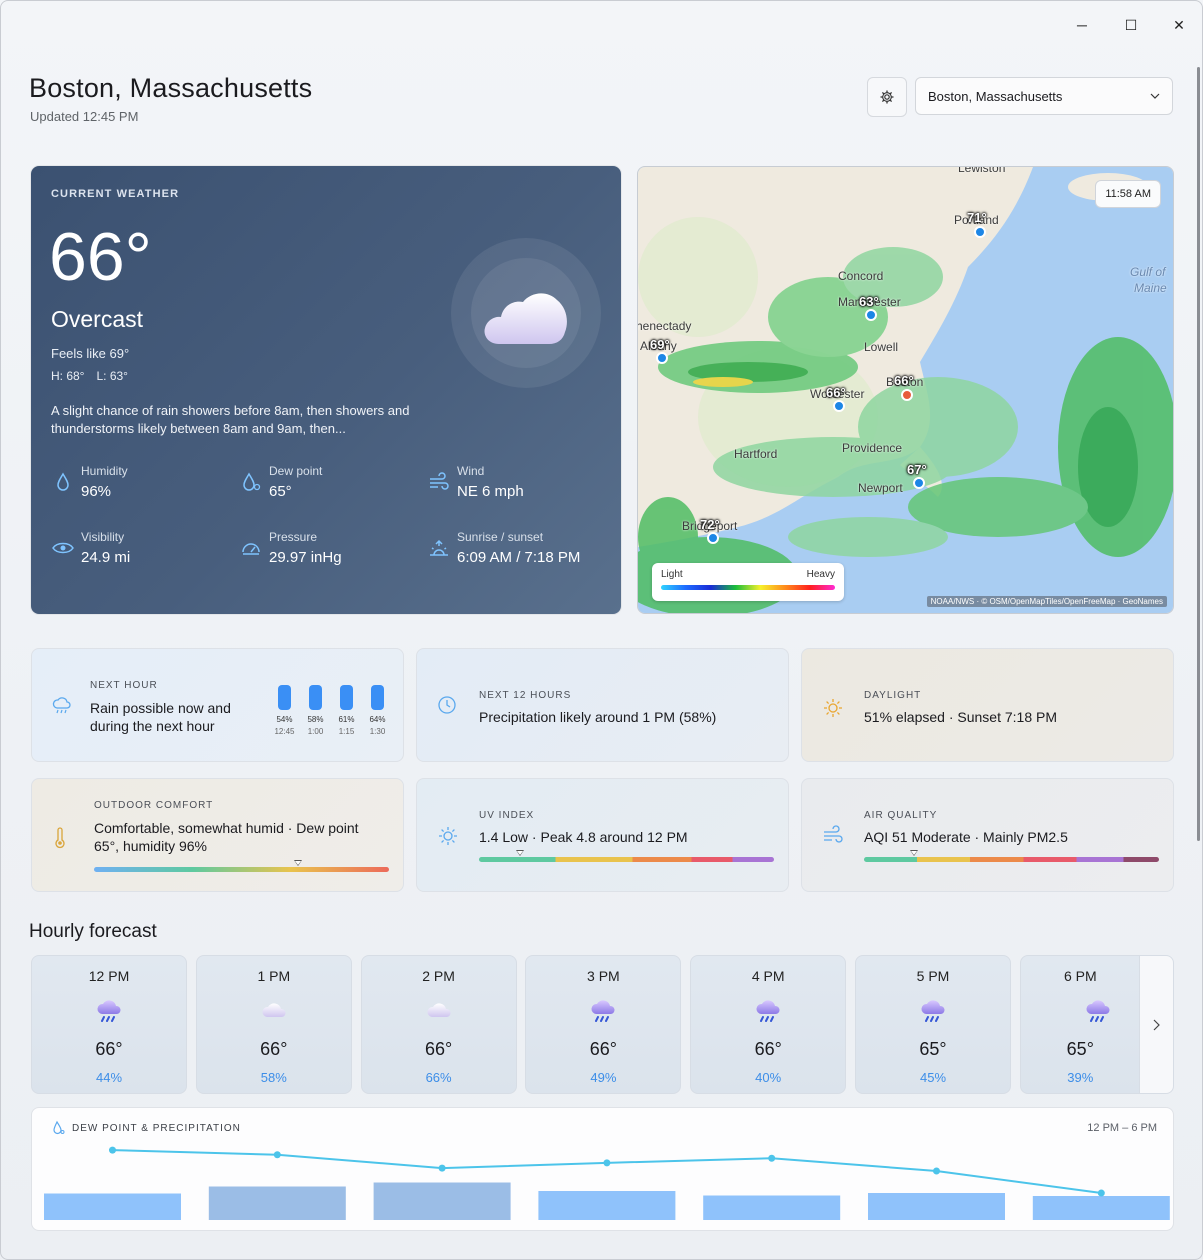  What do you see at coordinates (447, 705) in the screenshot?
I see `clock-icon` at bounding box center [447, 705].